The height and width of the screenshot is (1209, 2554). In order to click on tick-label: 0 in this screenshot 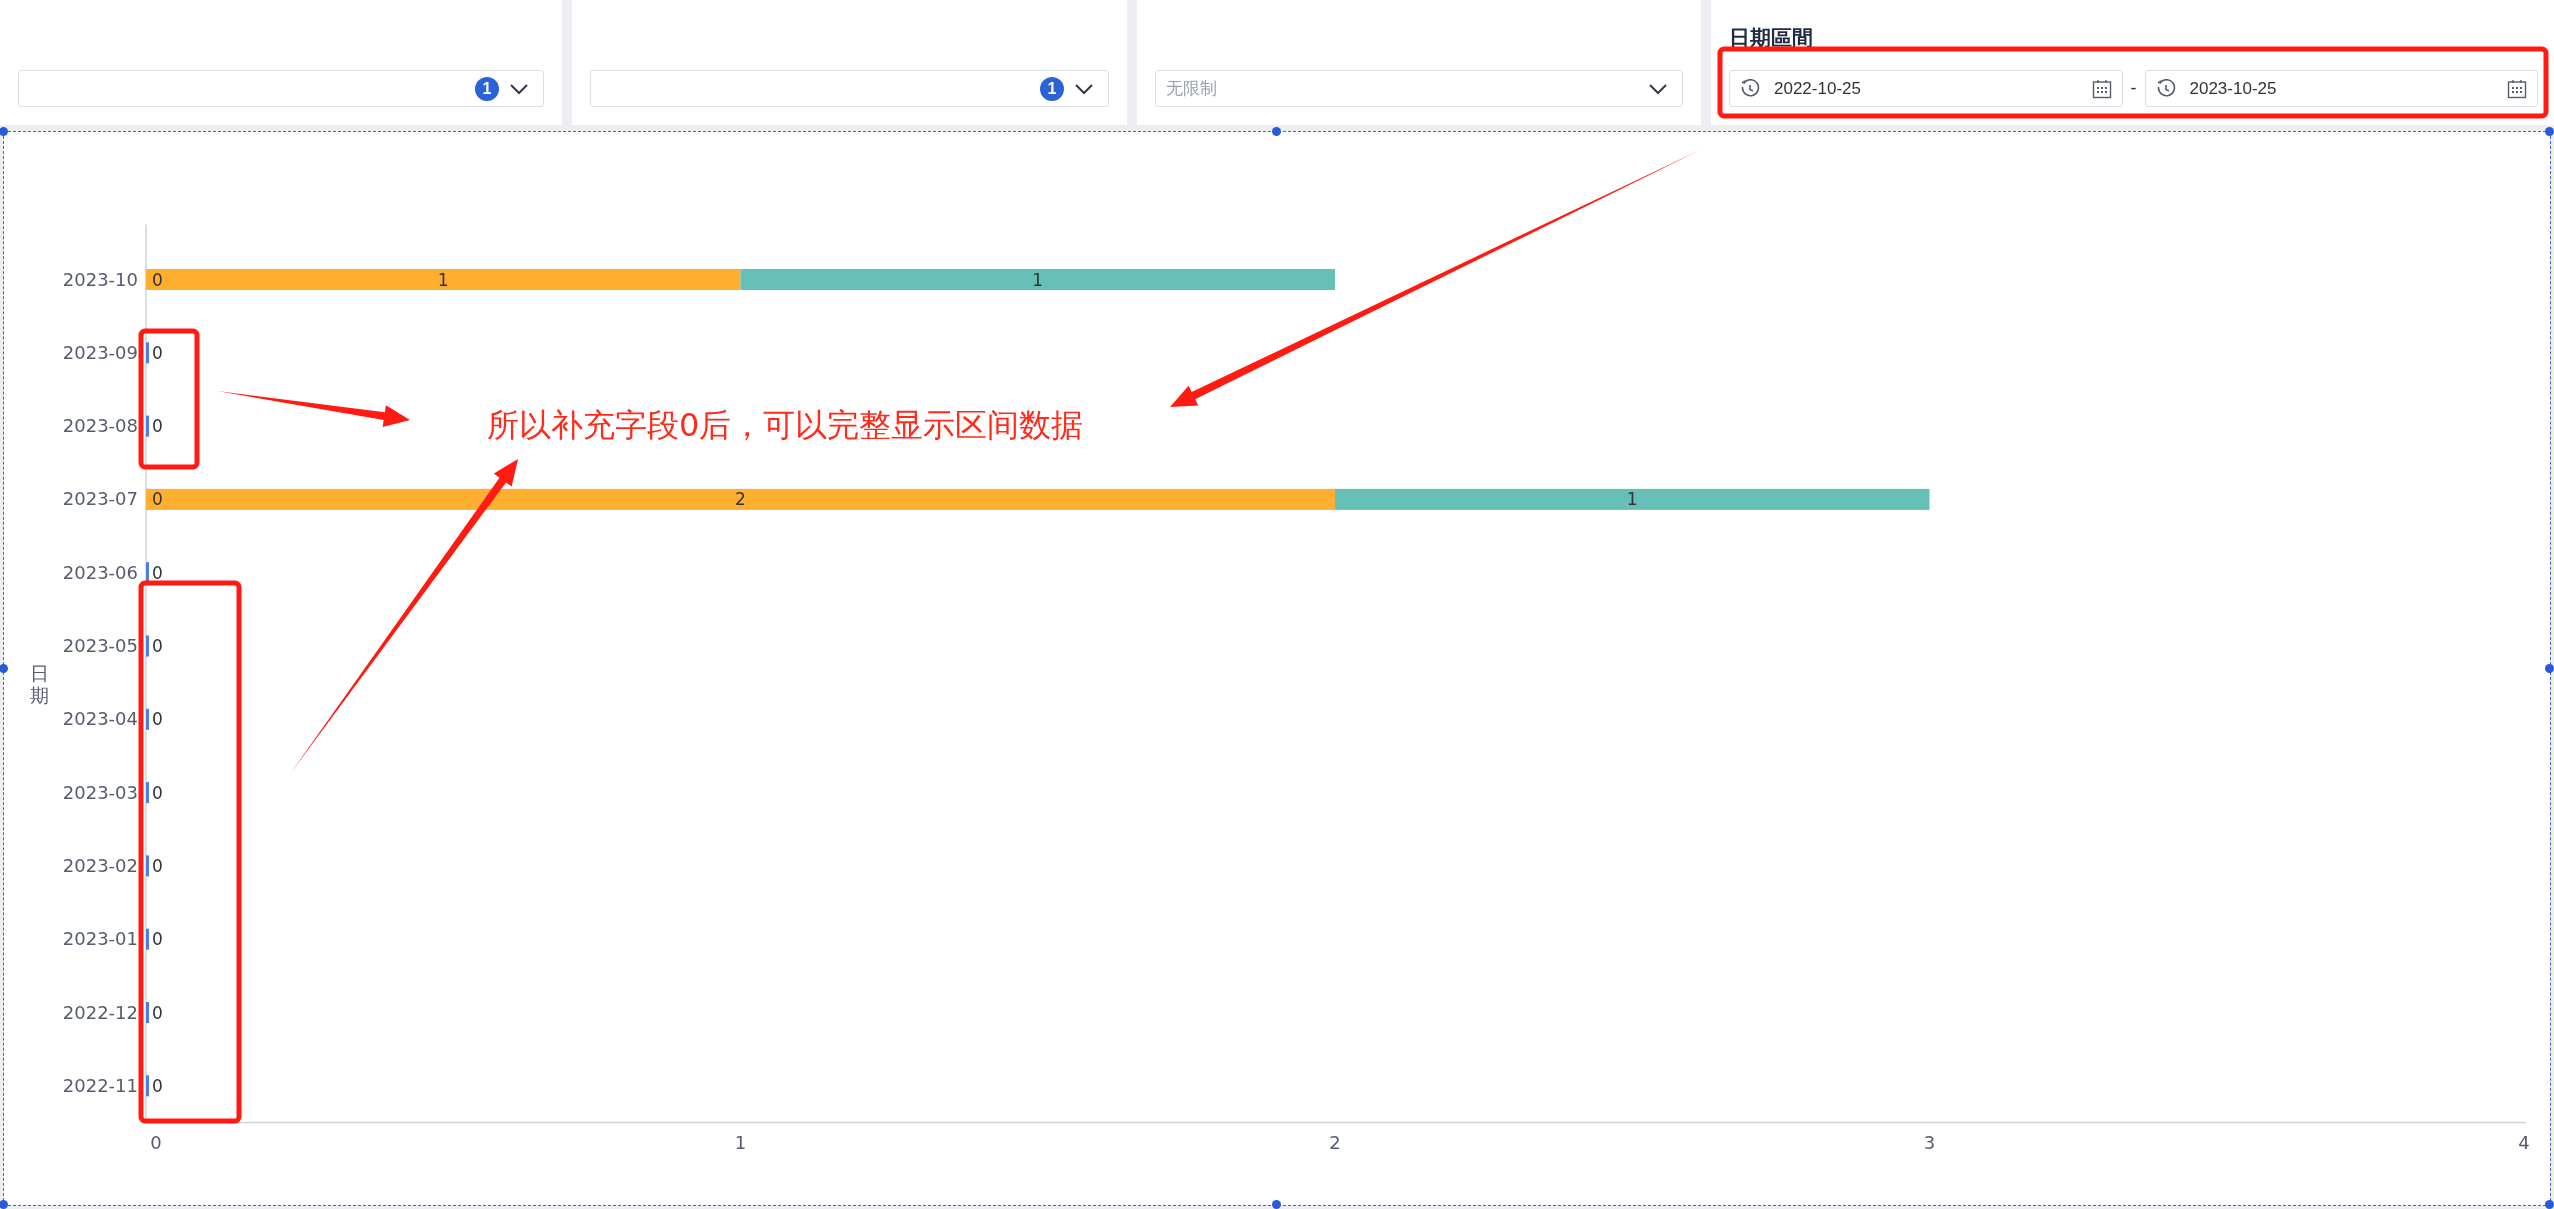, I will do `click(156, 1142)`.